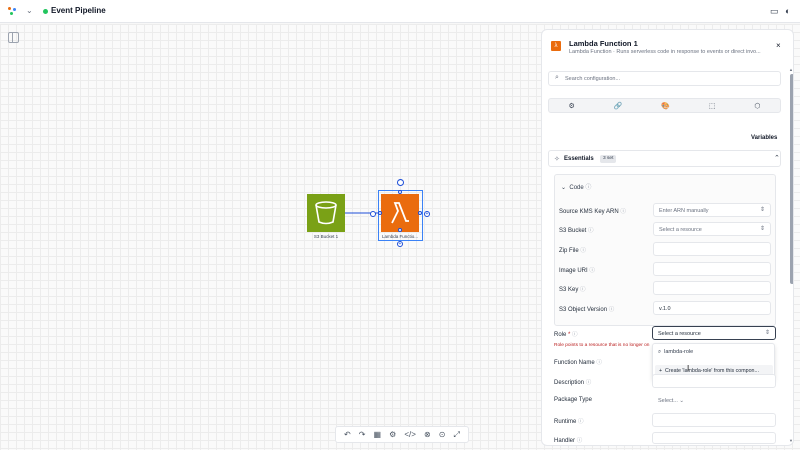  I want to click on field-label-role: Role * ⓘ, so click(566, 335).